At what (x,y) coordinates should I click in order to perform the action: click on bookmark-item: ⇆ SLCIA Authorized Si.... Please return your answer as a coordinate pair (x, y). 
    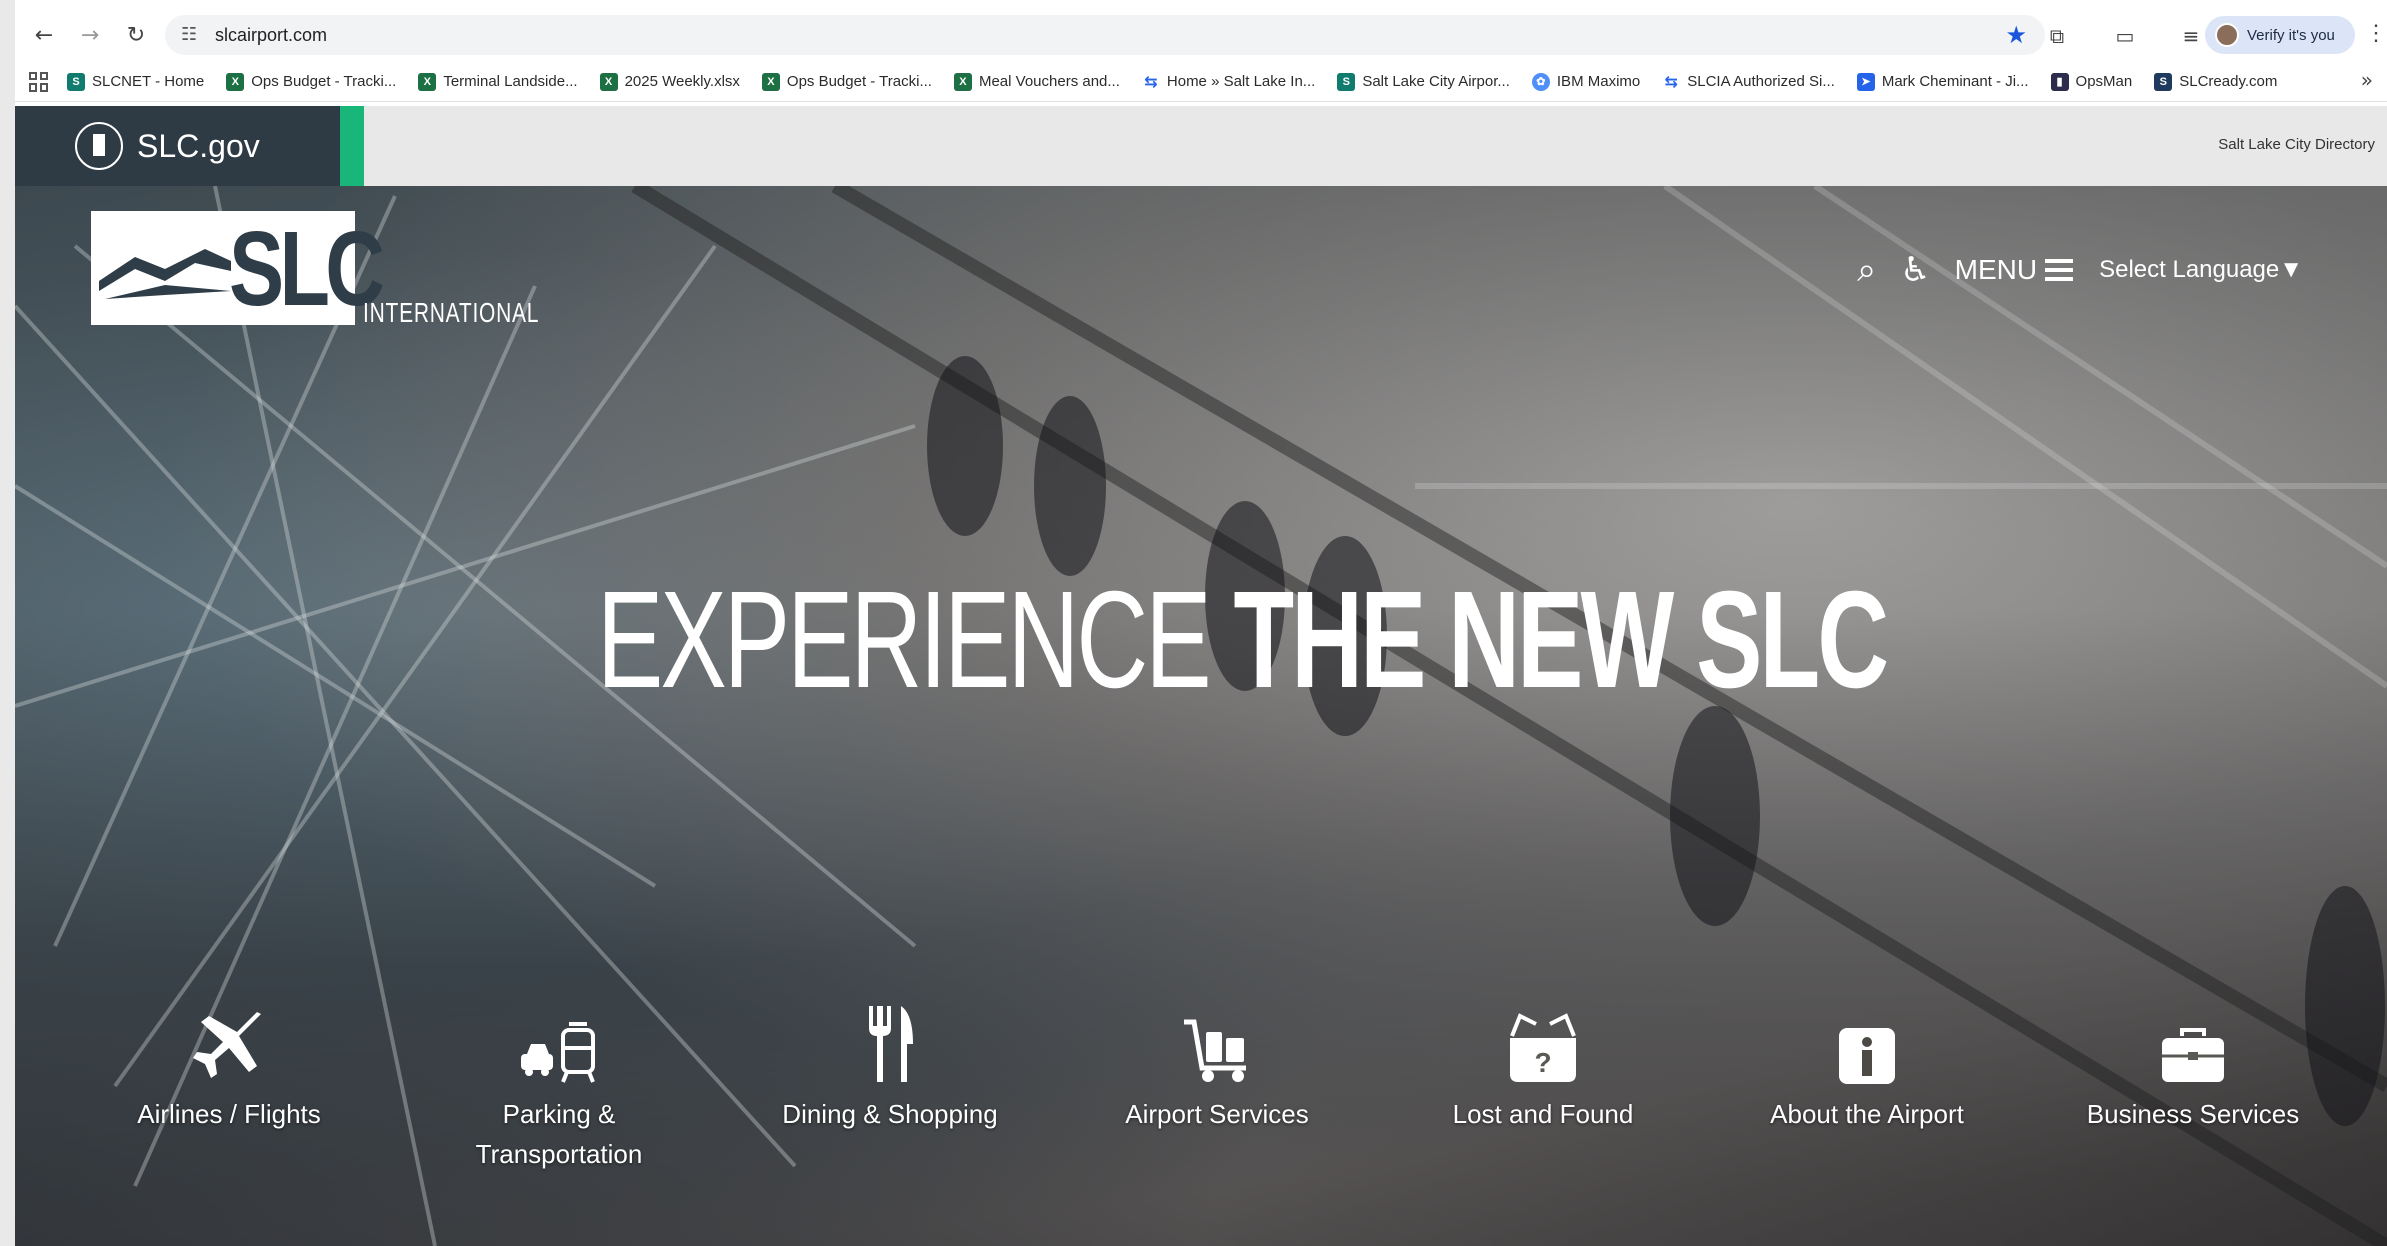
    Looking at the image, I should click on (1748, 81).